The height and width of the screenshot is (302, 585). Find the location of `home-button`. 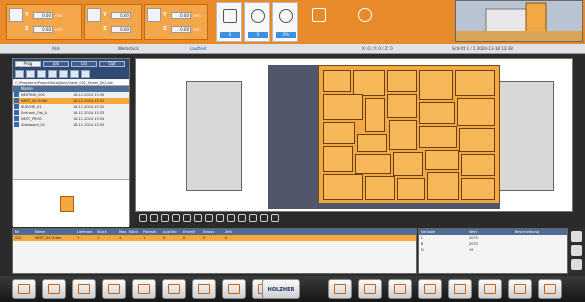

home-button is located at coordinates (24, 289).